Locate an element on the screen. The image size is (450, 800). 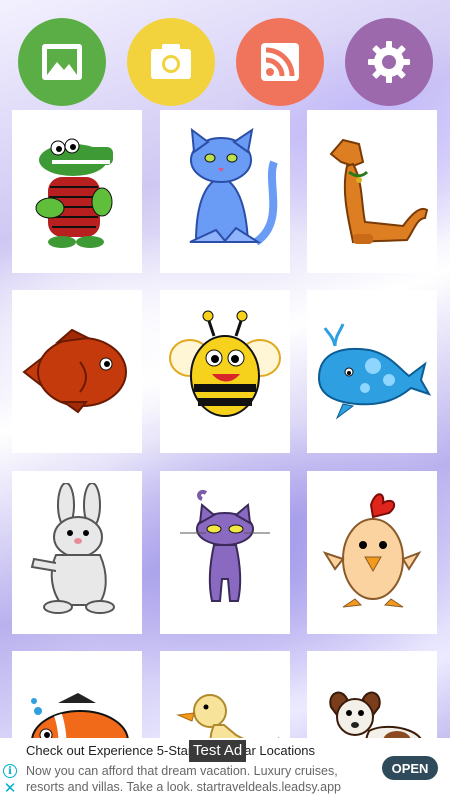
camera-button is located at coordinates (171, 62).